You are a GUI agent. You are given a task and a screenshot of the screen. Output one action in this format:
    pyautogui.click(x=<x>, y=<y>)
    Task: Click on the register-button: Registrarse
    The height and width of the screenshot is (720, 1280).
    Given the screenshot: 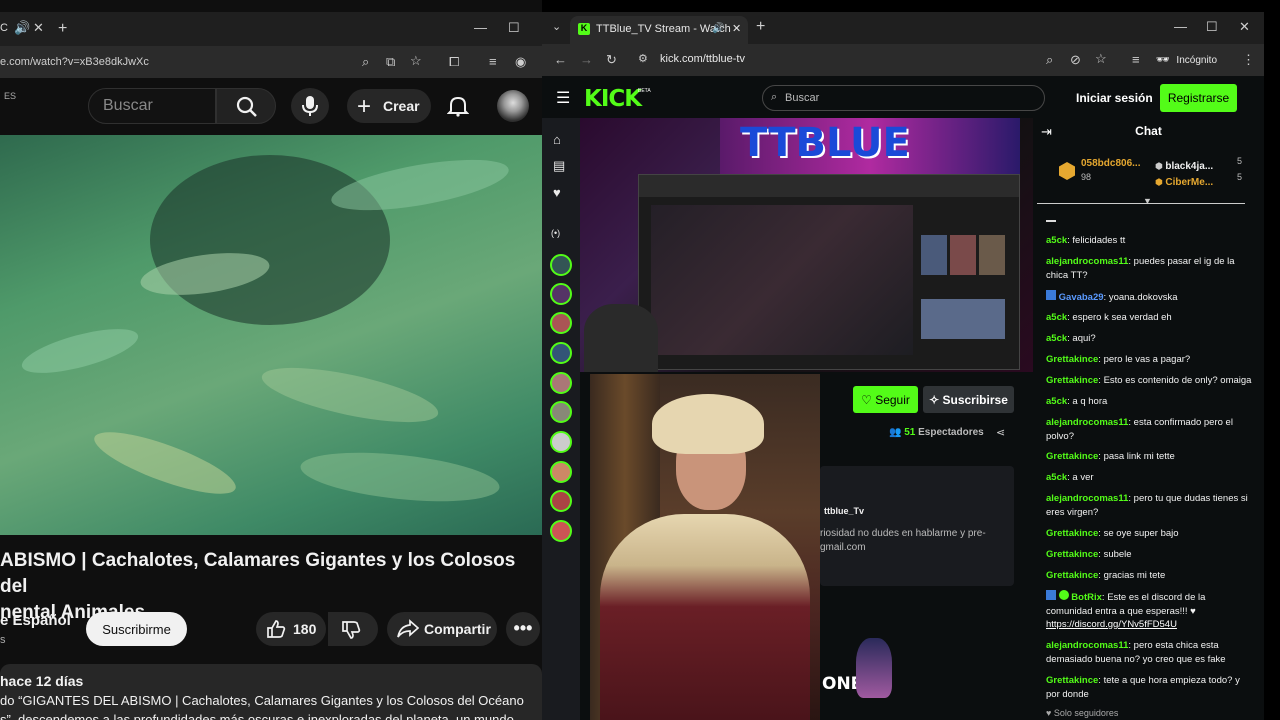 What is the action you would take?
    pyautogui.click(x=1198, y=98)
    